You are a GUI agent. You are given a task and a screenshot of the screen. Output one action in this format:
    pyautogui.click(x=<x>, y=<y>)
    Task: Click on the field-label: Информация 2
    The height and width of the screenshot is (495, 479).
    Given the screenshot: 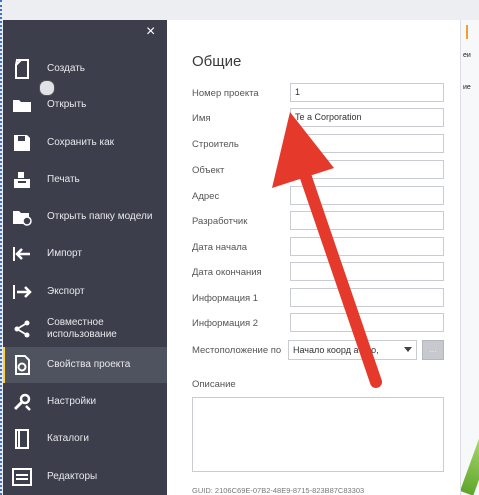 What is the action you would take?
    pyautogui.click(x=225, y=323)
    